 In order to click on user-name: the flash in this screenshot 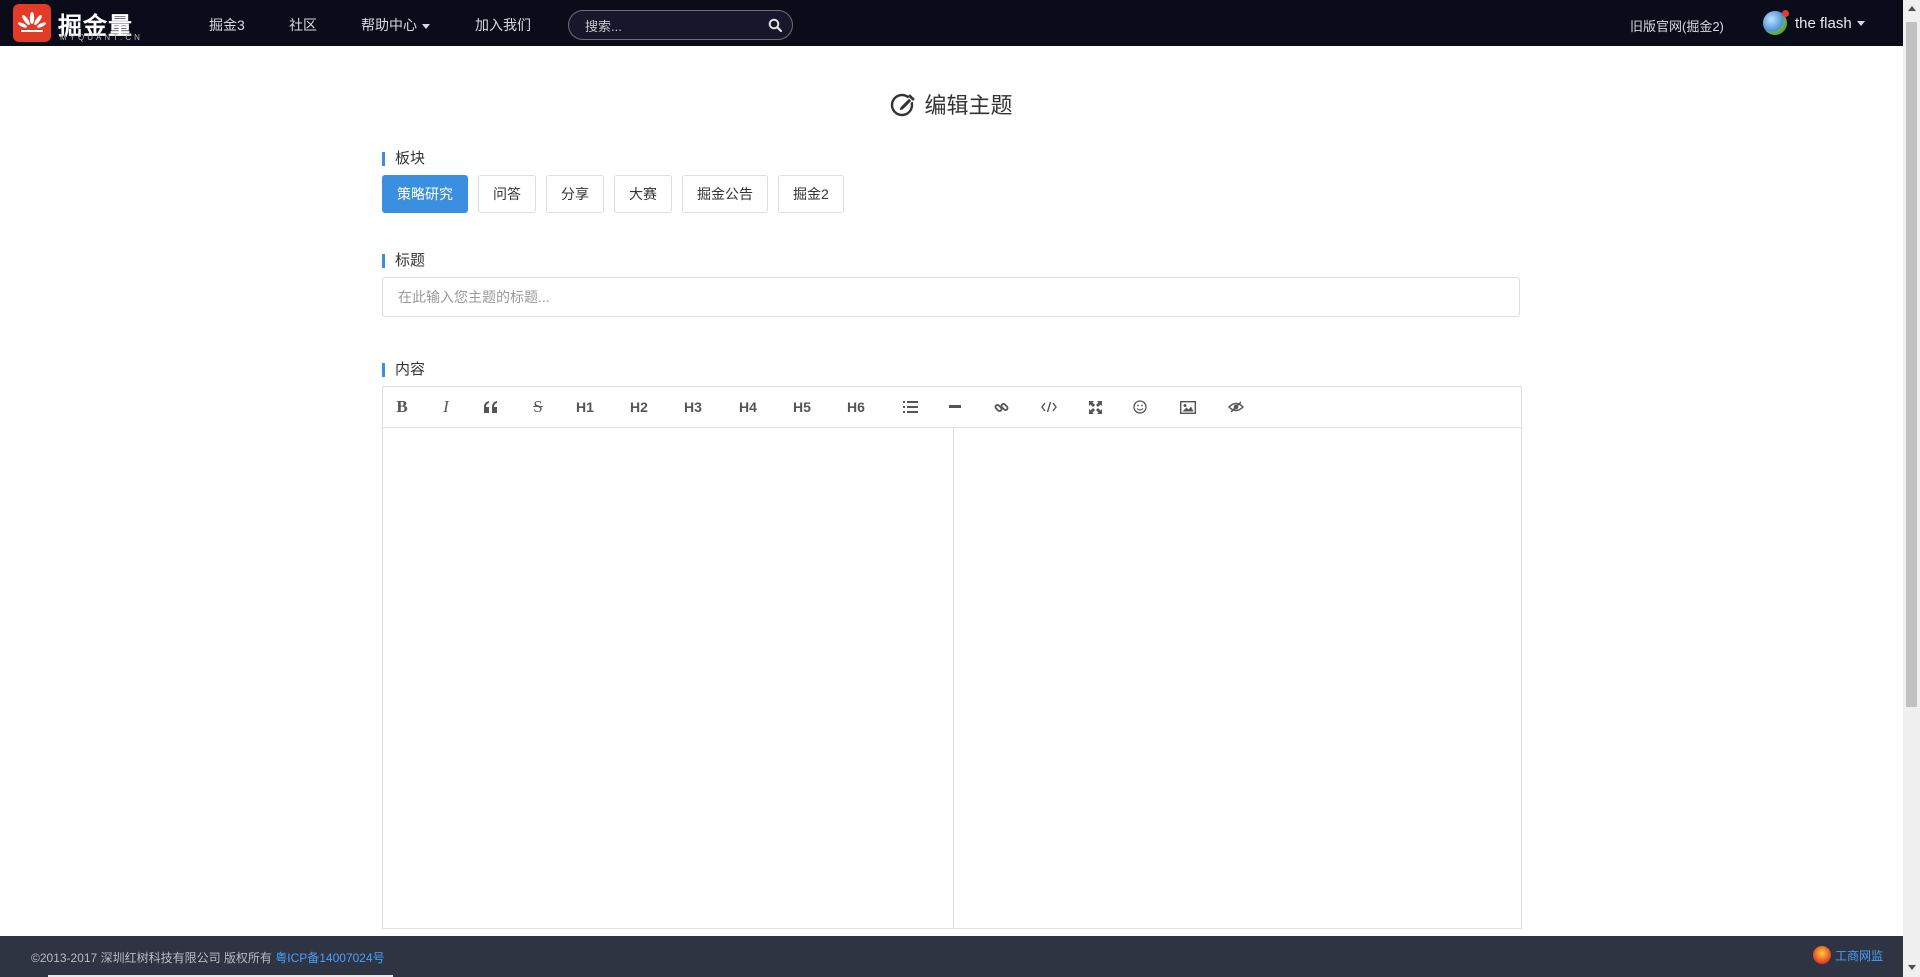, I will do `click(1823, 23)`.